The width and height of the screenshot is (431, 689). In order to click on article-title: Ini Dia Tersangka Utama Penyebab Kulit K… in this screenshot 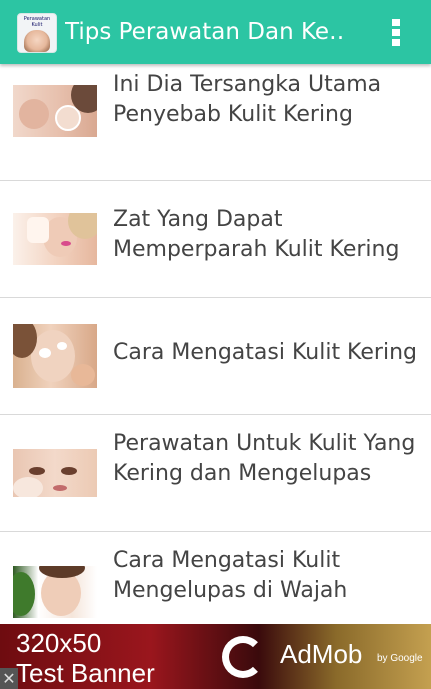, I will do `click(247, 99)`.